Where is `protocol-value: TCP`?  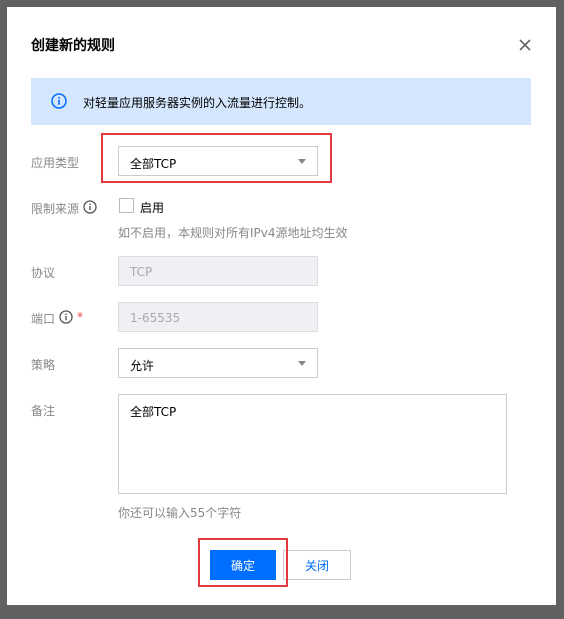 protocol-value: TCP is located at coordinates (141, 272).